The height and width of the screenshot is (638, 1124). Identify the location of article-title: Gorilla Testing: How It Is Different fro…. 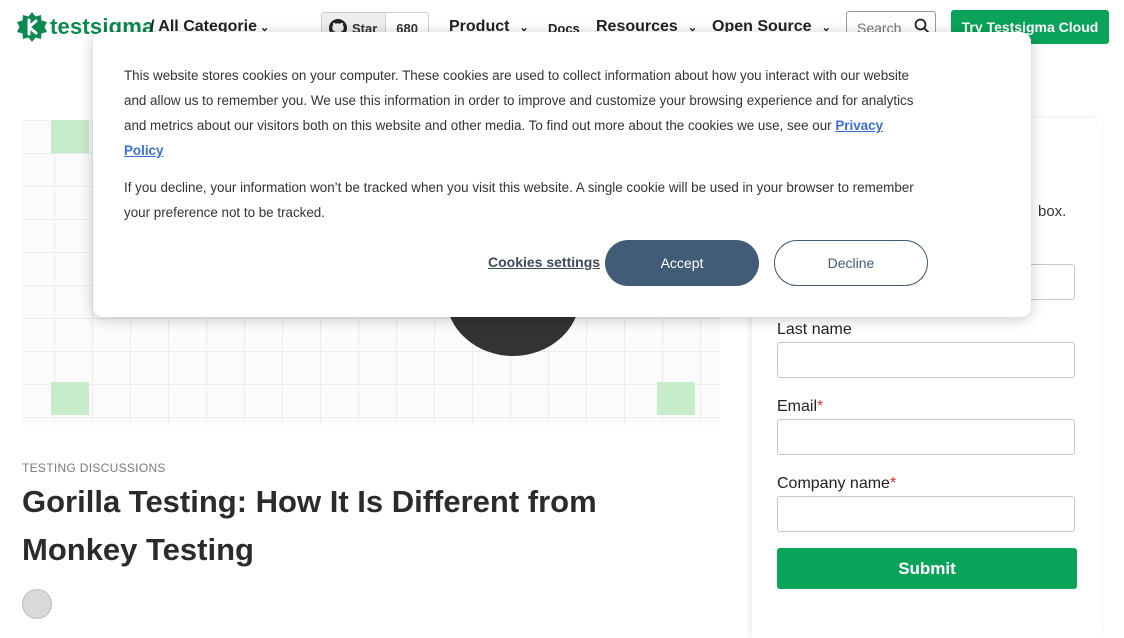
(309, 525).